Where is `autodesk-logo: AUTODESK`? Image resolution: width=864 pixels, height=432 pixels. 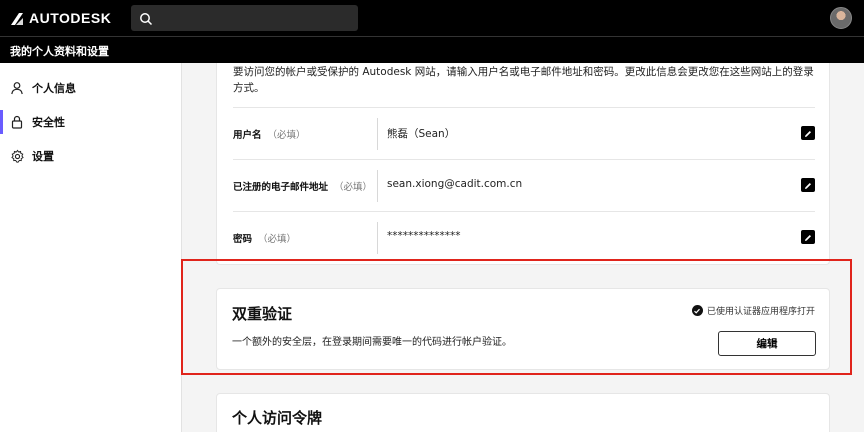
autodesk-logo: AUTODESK is located at coordinates (60, 18).